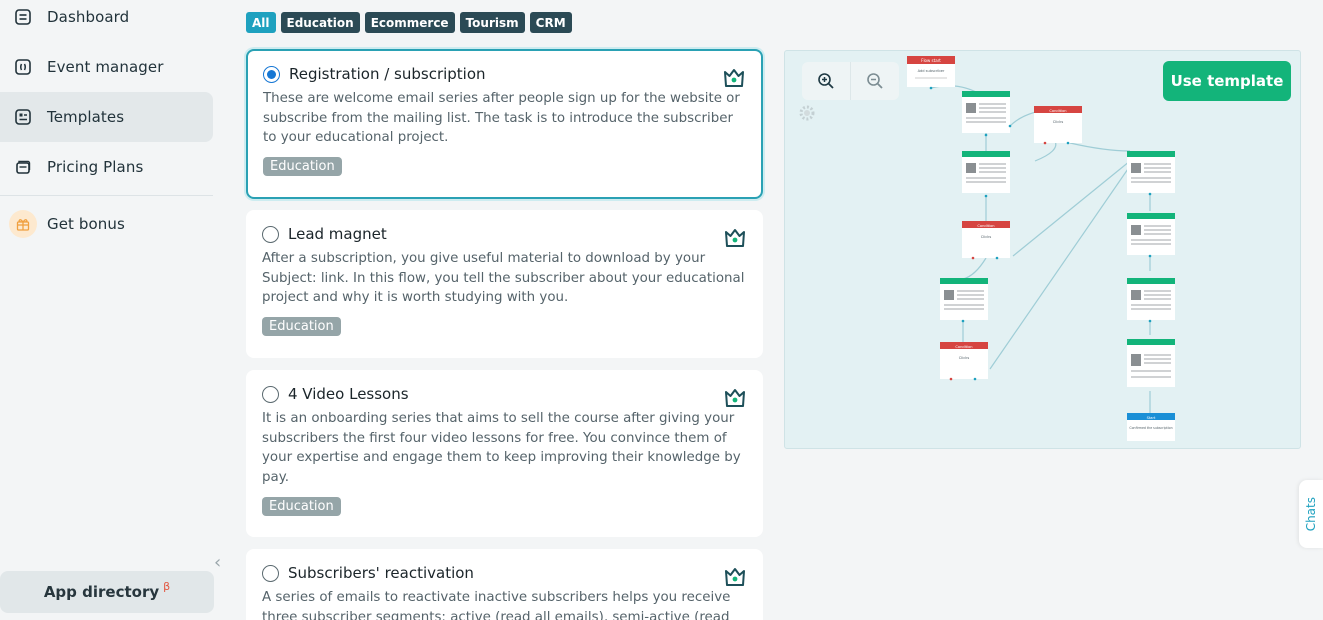  Describe the element at coordinates (348, 394) in the screenshot. I see `template-title: 4 Video Lessons` at that location.